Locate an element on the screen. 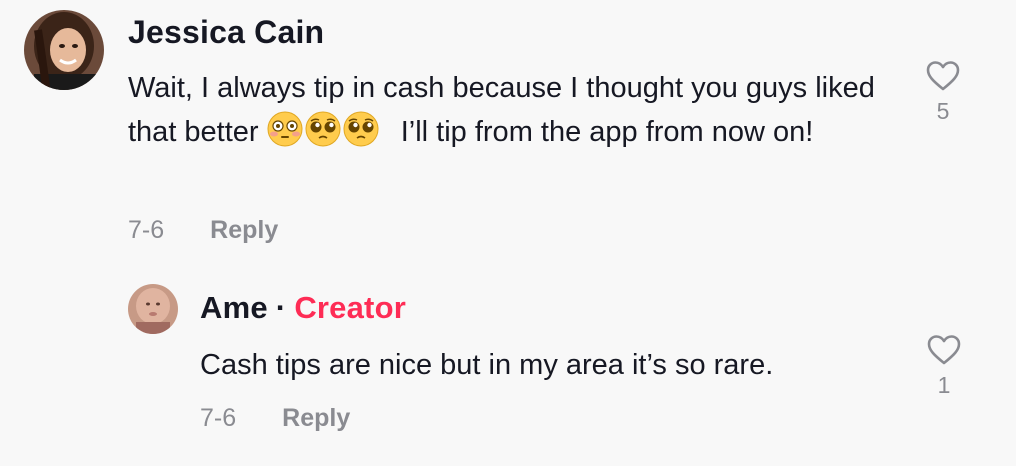  like-button: 1 is located at coordinates (944, 366).